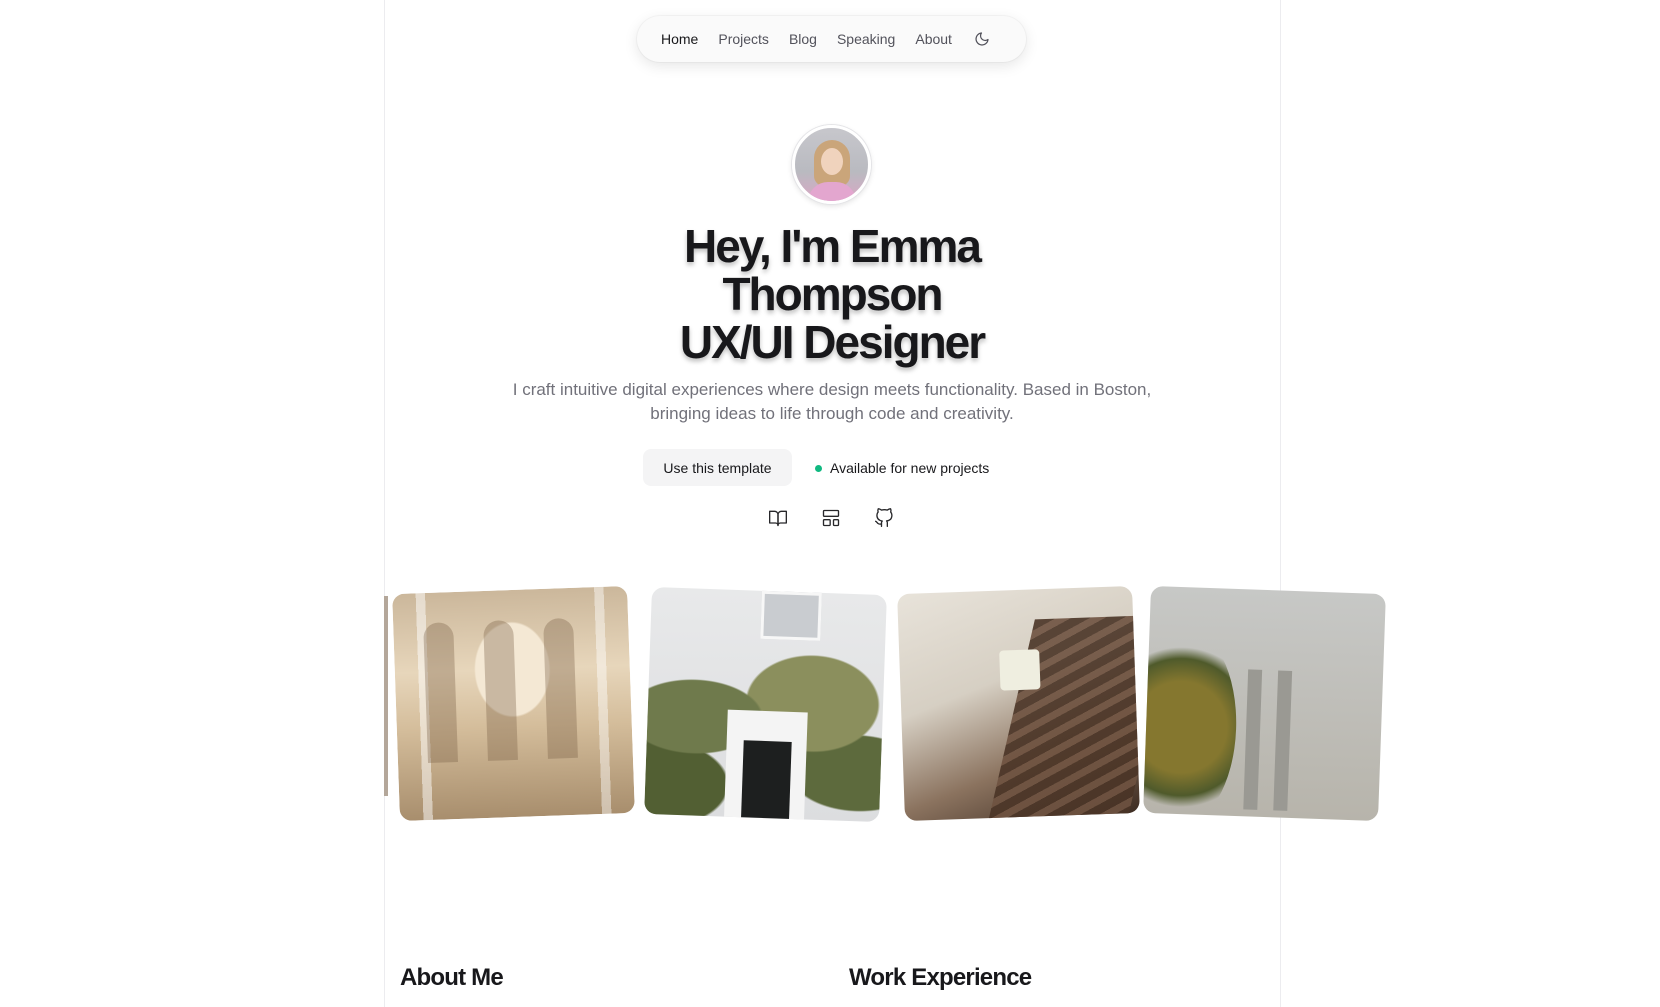 Image resolution: width=1660 pixels, height=1007 pixels. I want to click on top-navigation: Home Projects Blog Speaking About, so click(831, 39).